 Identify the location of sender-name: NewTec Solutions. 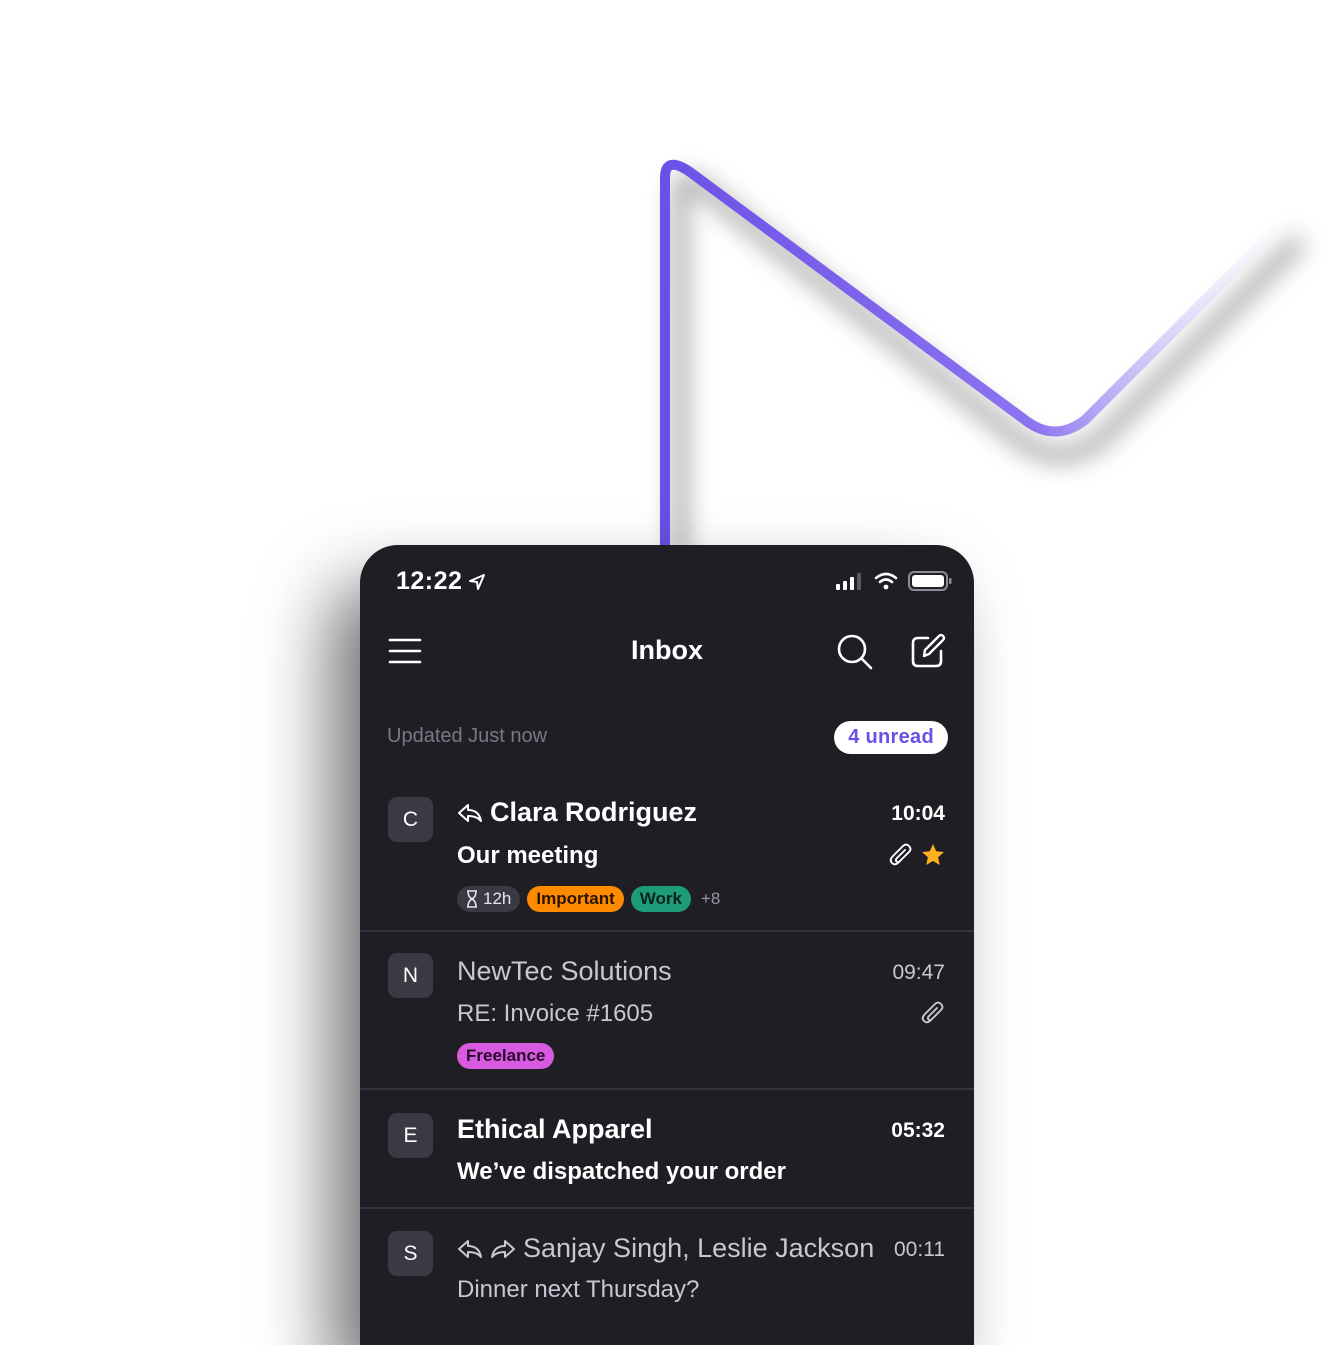
(564, 971).